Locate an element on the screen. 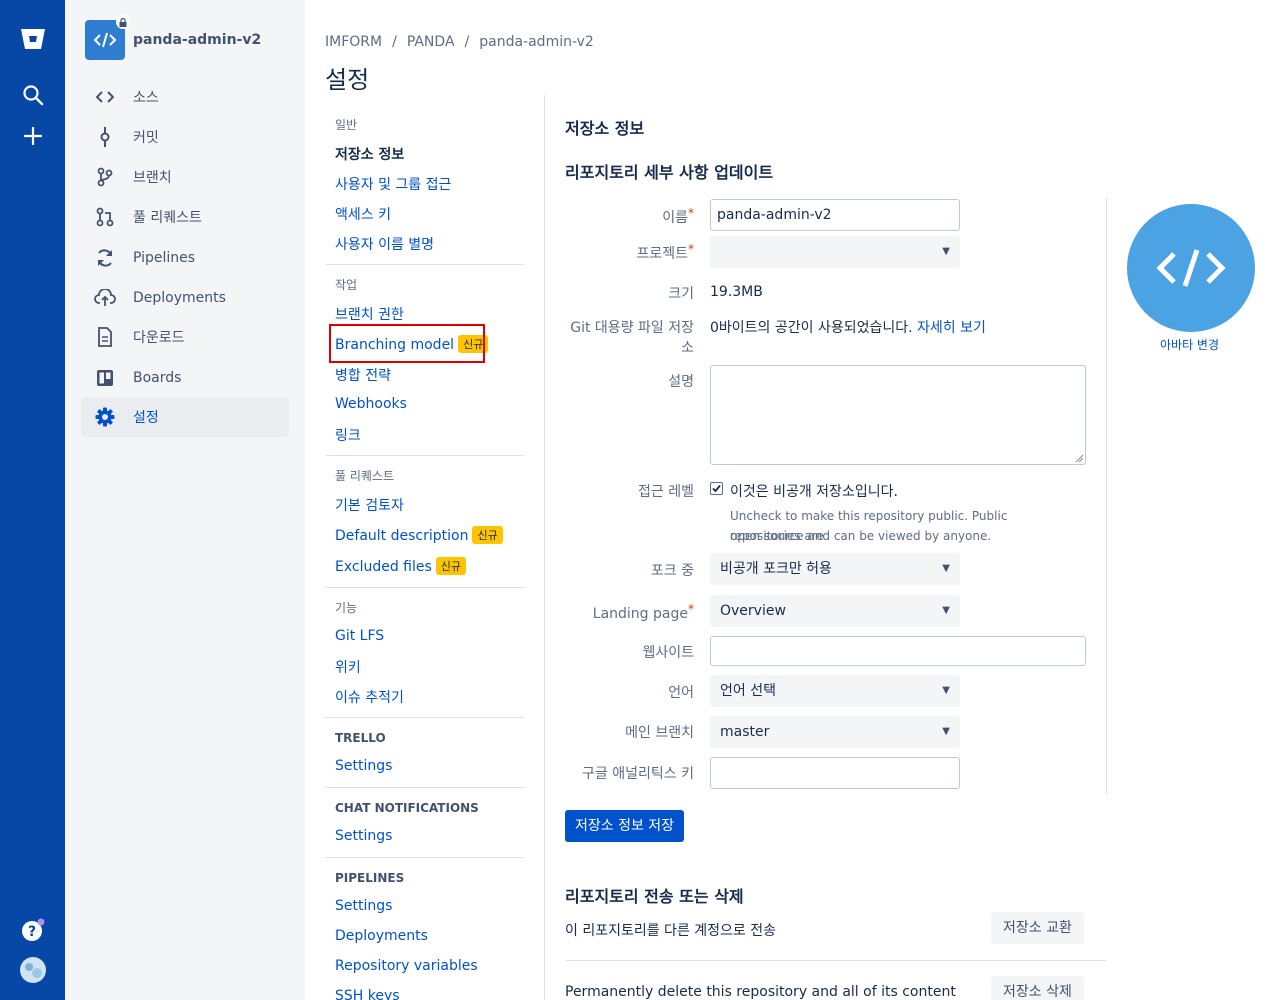  settings-link-default-description: Default description 신규 is located at coordinates (419, 535).